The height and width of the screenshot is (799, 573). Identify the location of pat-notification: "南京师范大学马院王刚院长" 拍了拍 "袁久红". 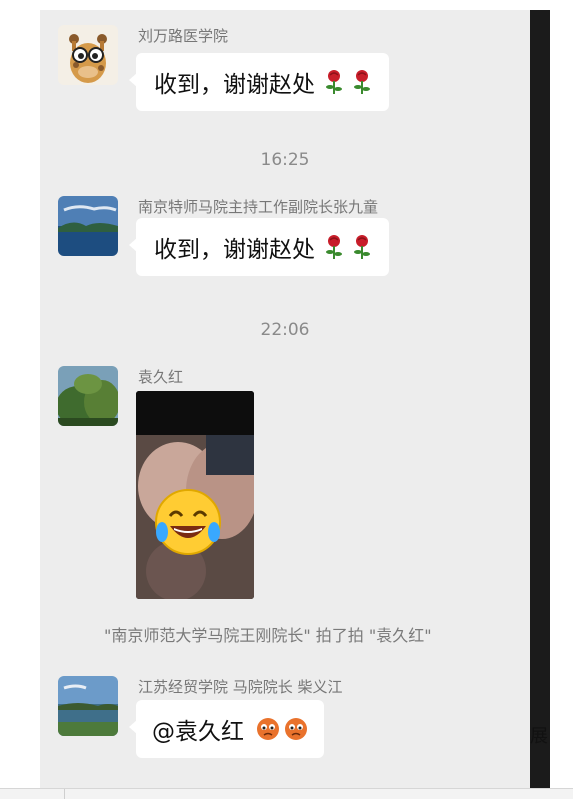
(268, 635).